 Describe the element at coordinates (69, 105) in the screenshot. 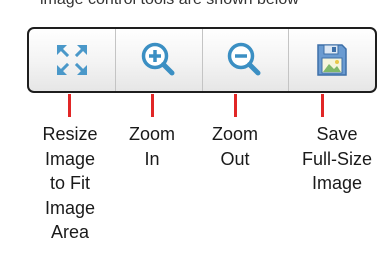

I see `resize-connector-line` at that location.